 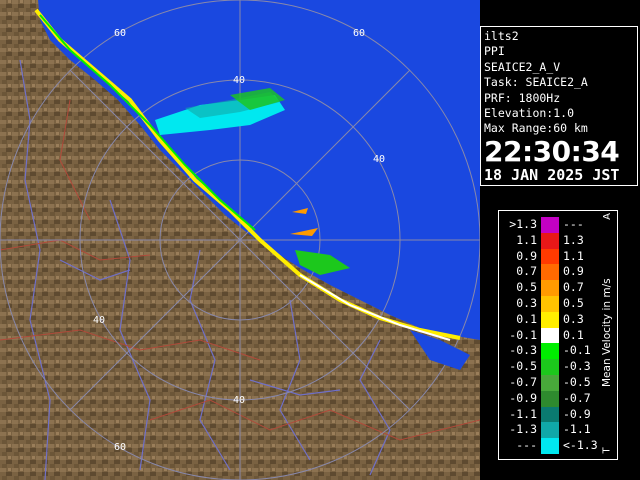 What do you see at coordinates (494, 51) in the screenshot?
I see `scan-type: PPI` at bounding box center [494, 51].